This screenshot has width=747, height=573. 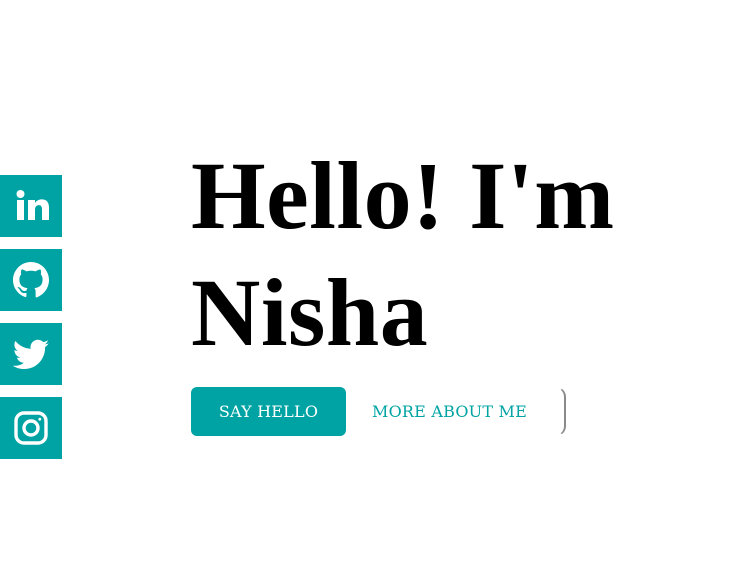 I want to click on twitter-link, so click(x=31, y=354).